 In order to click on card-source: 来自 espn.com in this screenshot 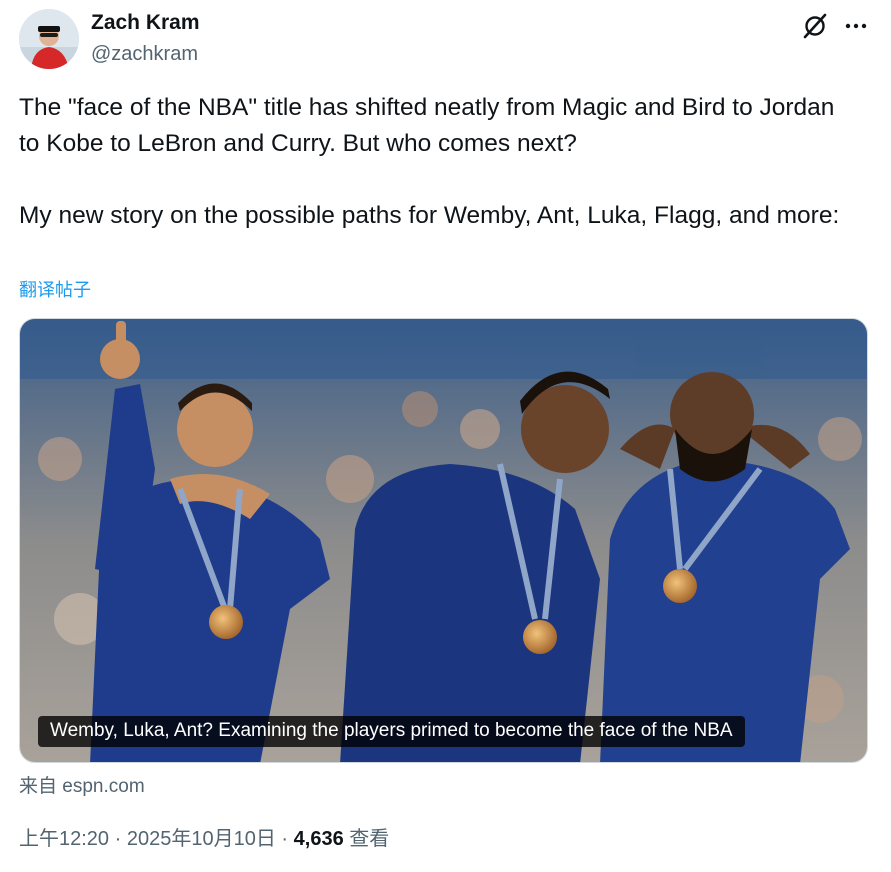, I will do `click(82, 784)`.